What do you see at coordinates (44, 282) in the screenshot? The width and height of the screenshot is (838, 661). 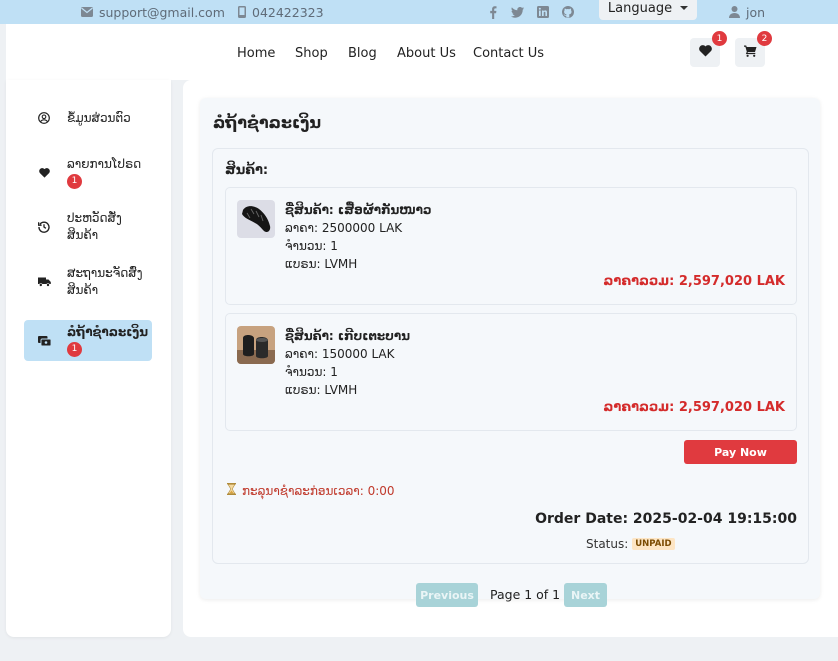 I see `truck-icon` at bounding box center [44, 282].